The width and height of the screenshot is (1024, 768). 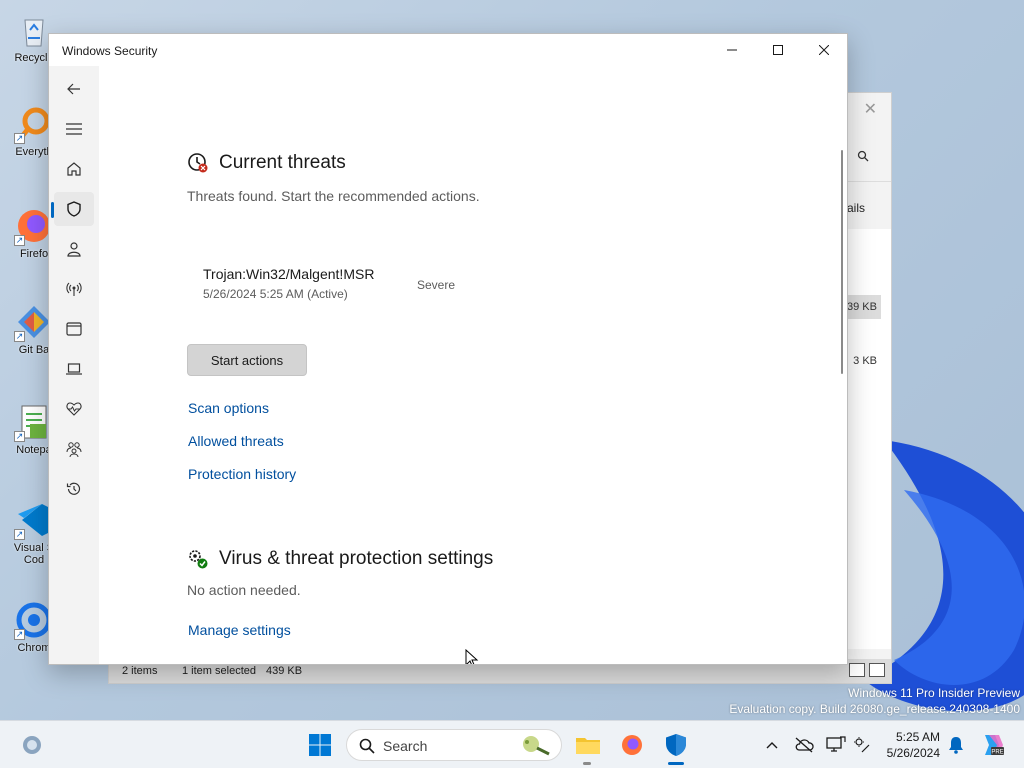 I want to click on nav-protection-history, so click(x=74, y=489).